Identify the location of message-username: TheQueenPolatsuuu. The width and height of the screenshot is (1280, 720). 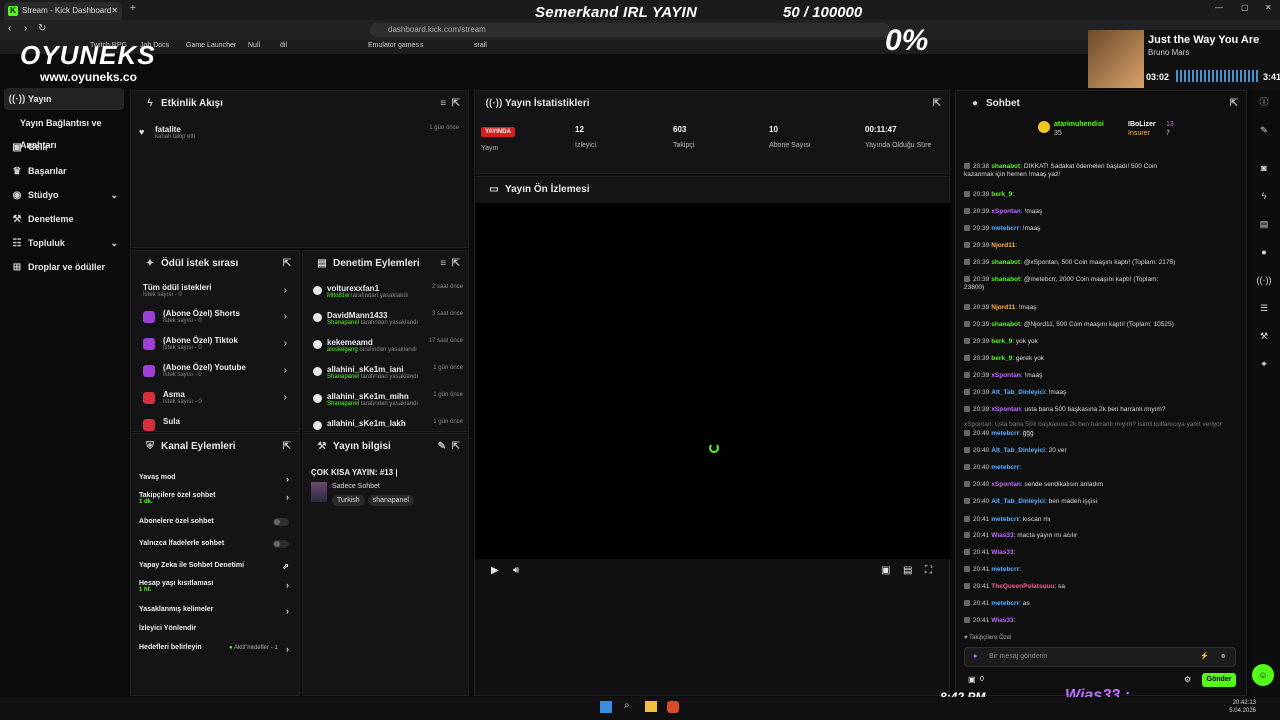
(1022, 586).